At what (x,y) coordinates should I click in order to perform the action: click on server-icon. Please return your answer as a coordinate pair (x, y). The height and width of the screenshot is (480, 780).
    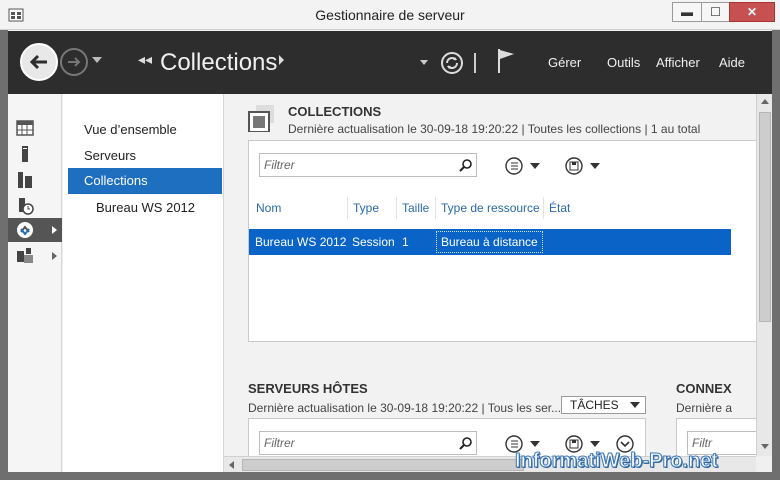
    Looking at the image, I should click on (25, 154).